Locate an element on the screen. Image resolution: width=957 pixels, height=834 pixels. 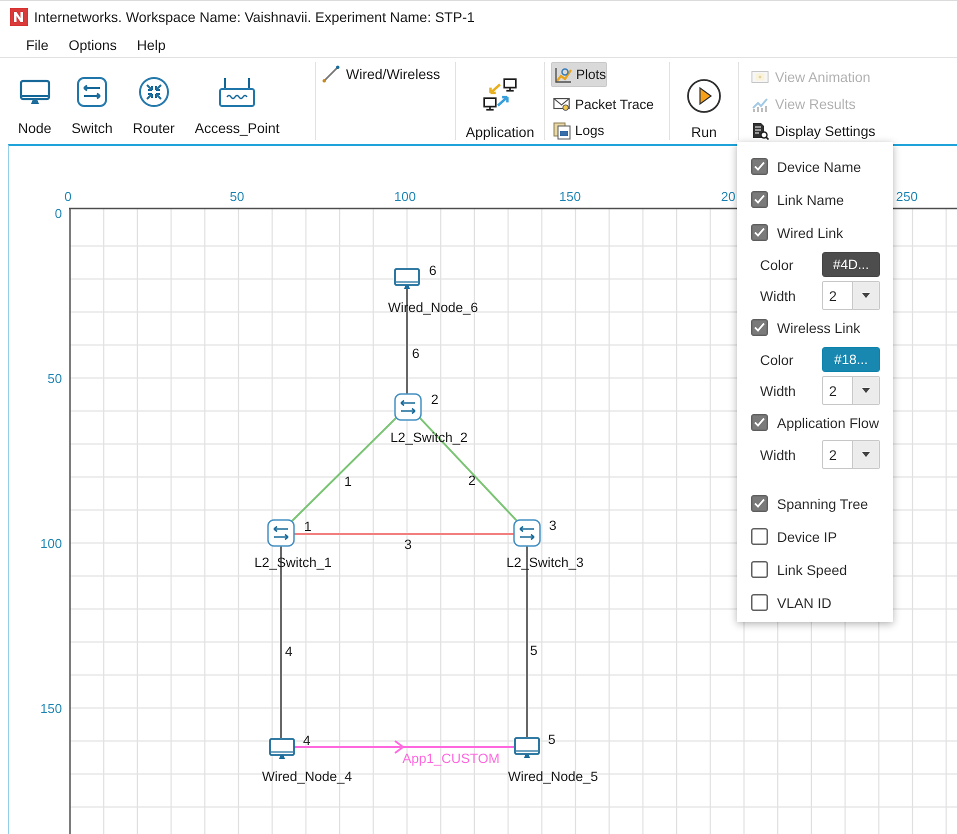
document-search-icon is located at coordinates (760, 131).